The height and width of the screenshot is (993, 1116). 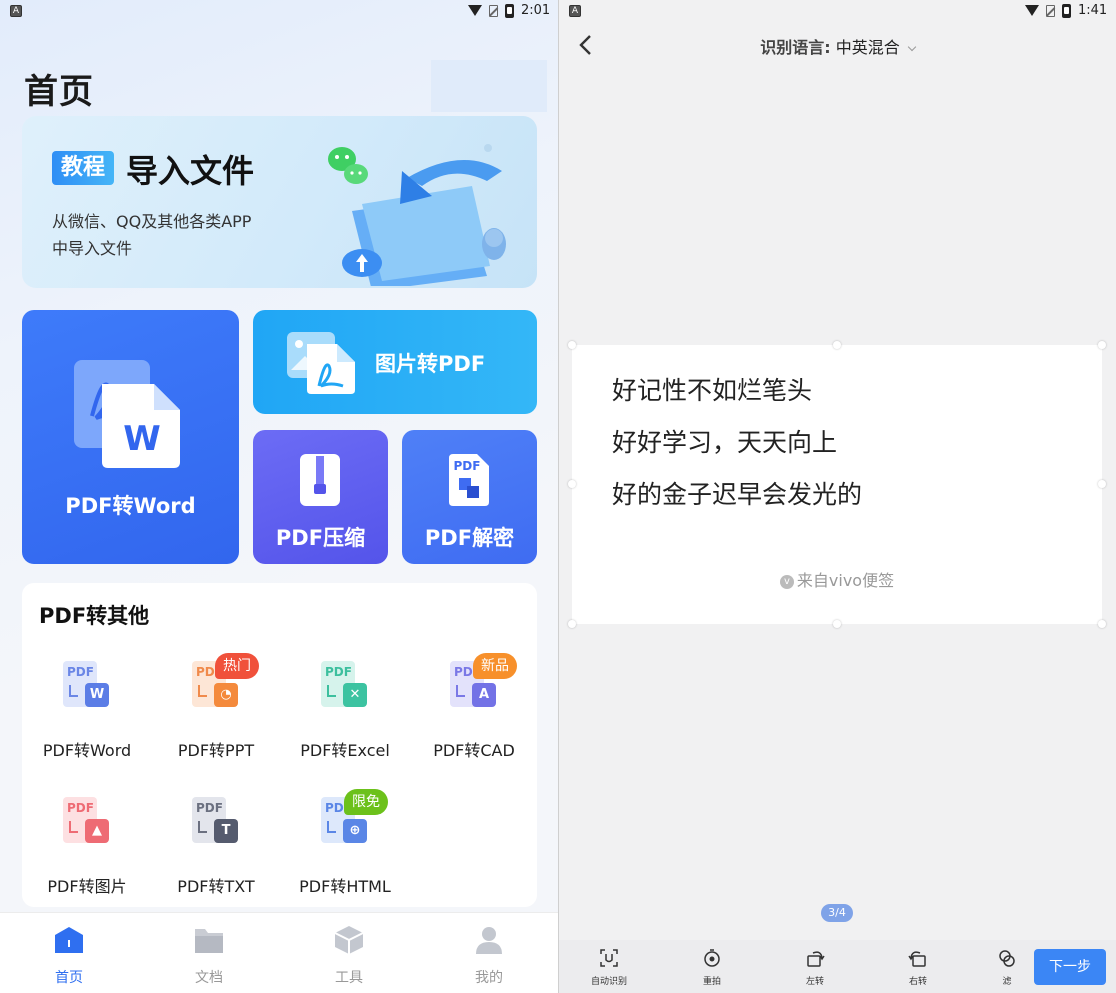 I want to click on pdf-to-txt-icon: PDF T, so click(x=216, y=823).